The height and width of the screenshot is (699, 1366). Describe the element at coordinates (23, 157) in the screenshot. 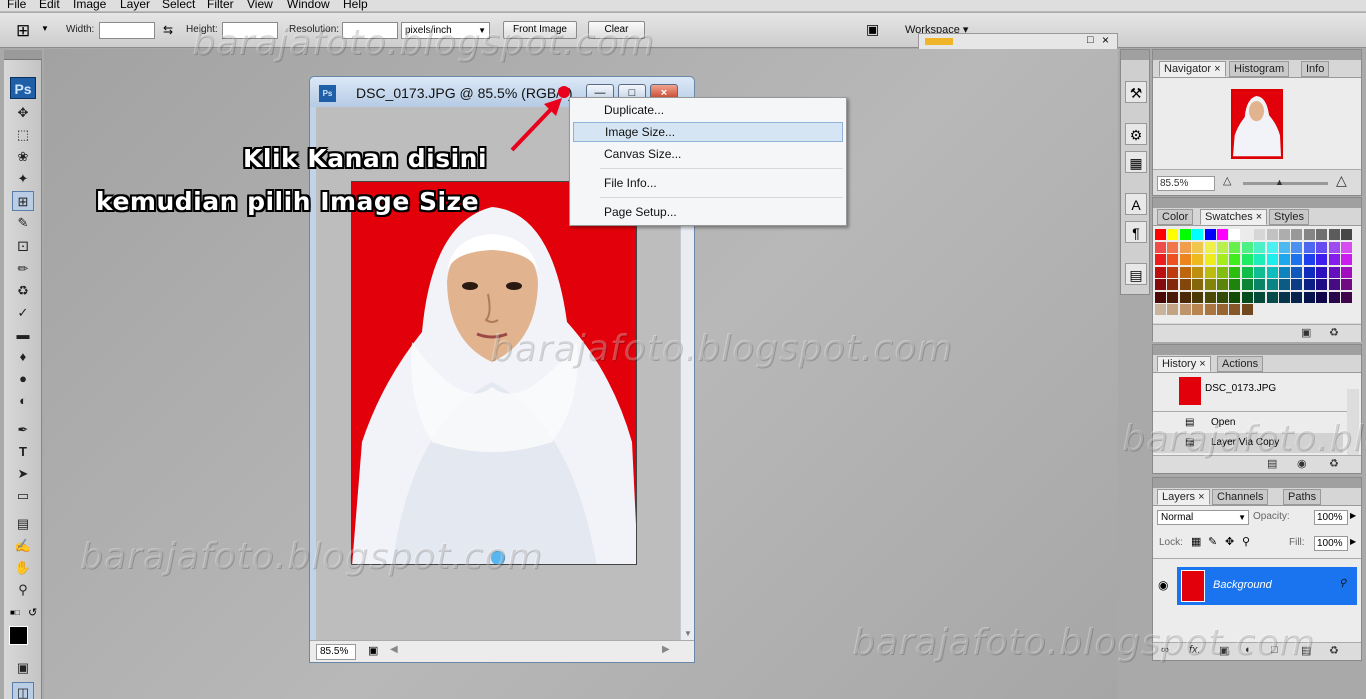

I see `lasso-tool-icon: ❀` at that location.